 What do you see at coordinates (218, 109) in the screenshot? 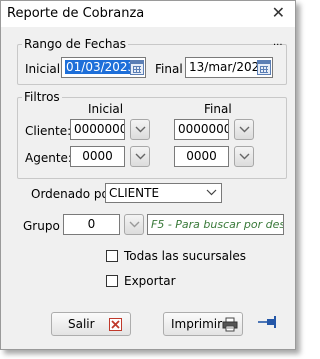
I see `filters-col-final: Final` at bounding box center [218, 109].